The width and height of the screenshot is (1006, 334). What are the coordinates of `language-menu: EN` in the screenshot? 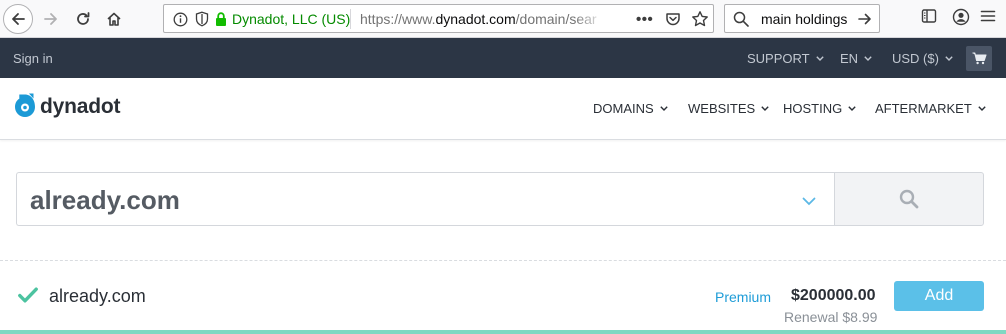 It's located at (856, 58).